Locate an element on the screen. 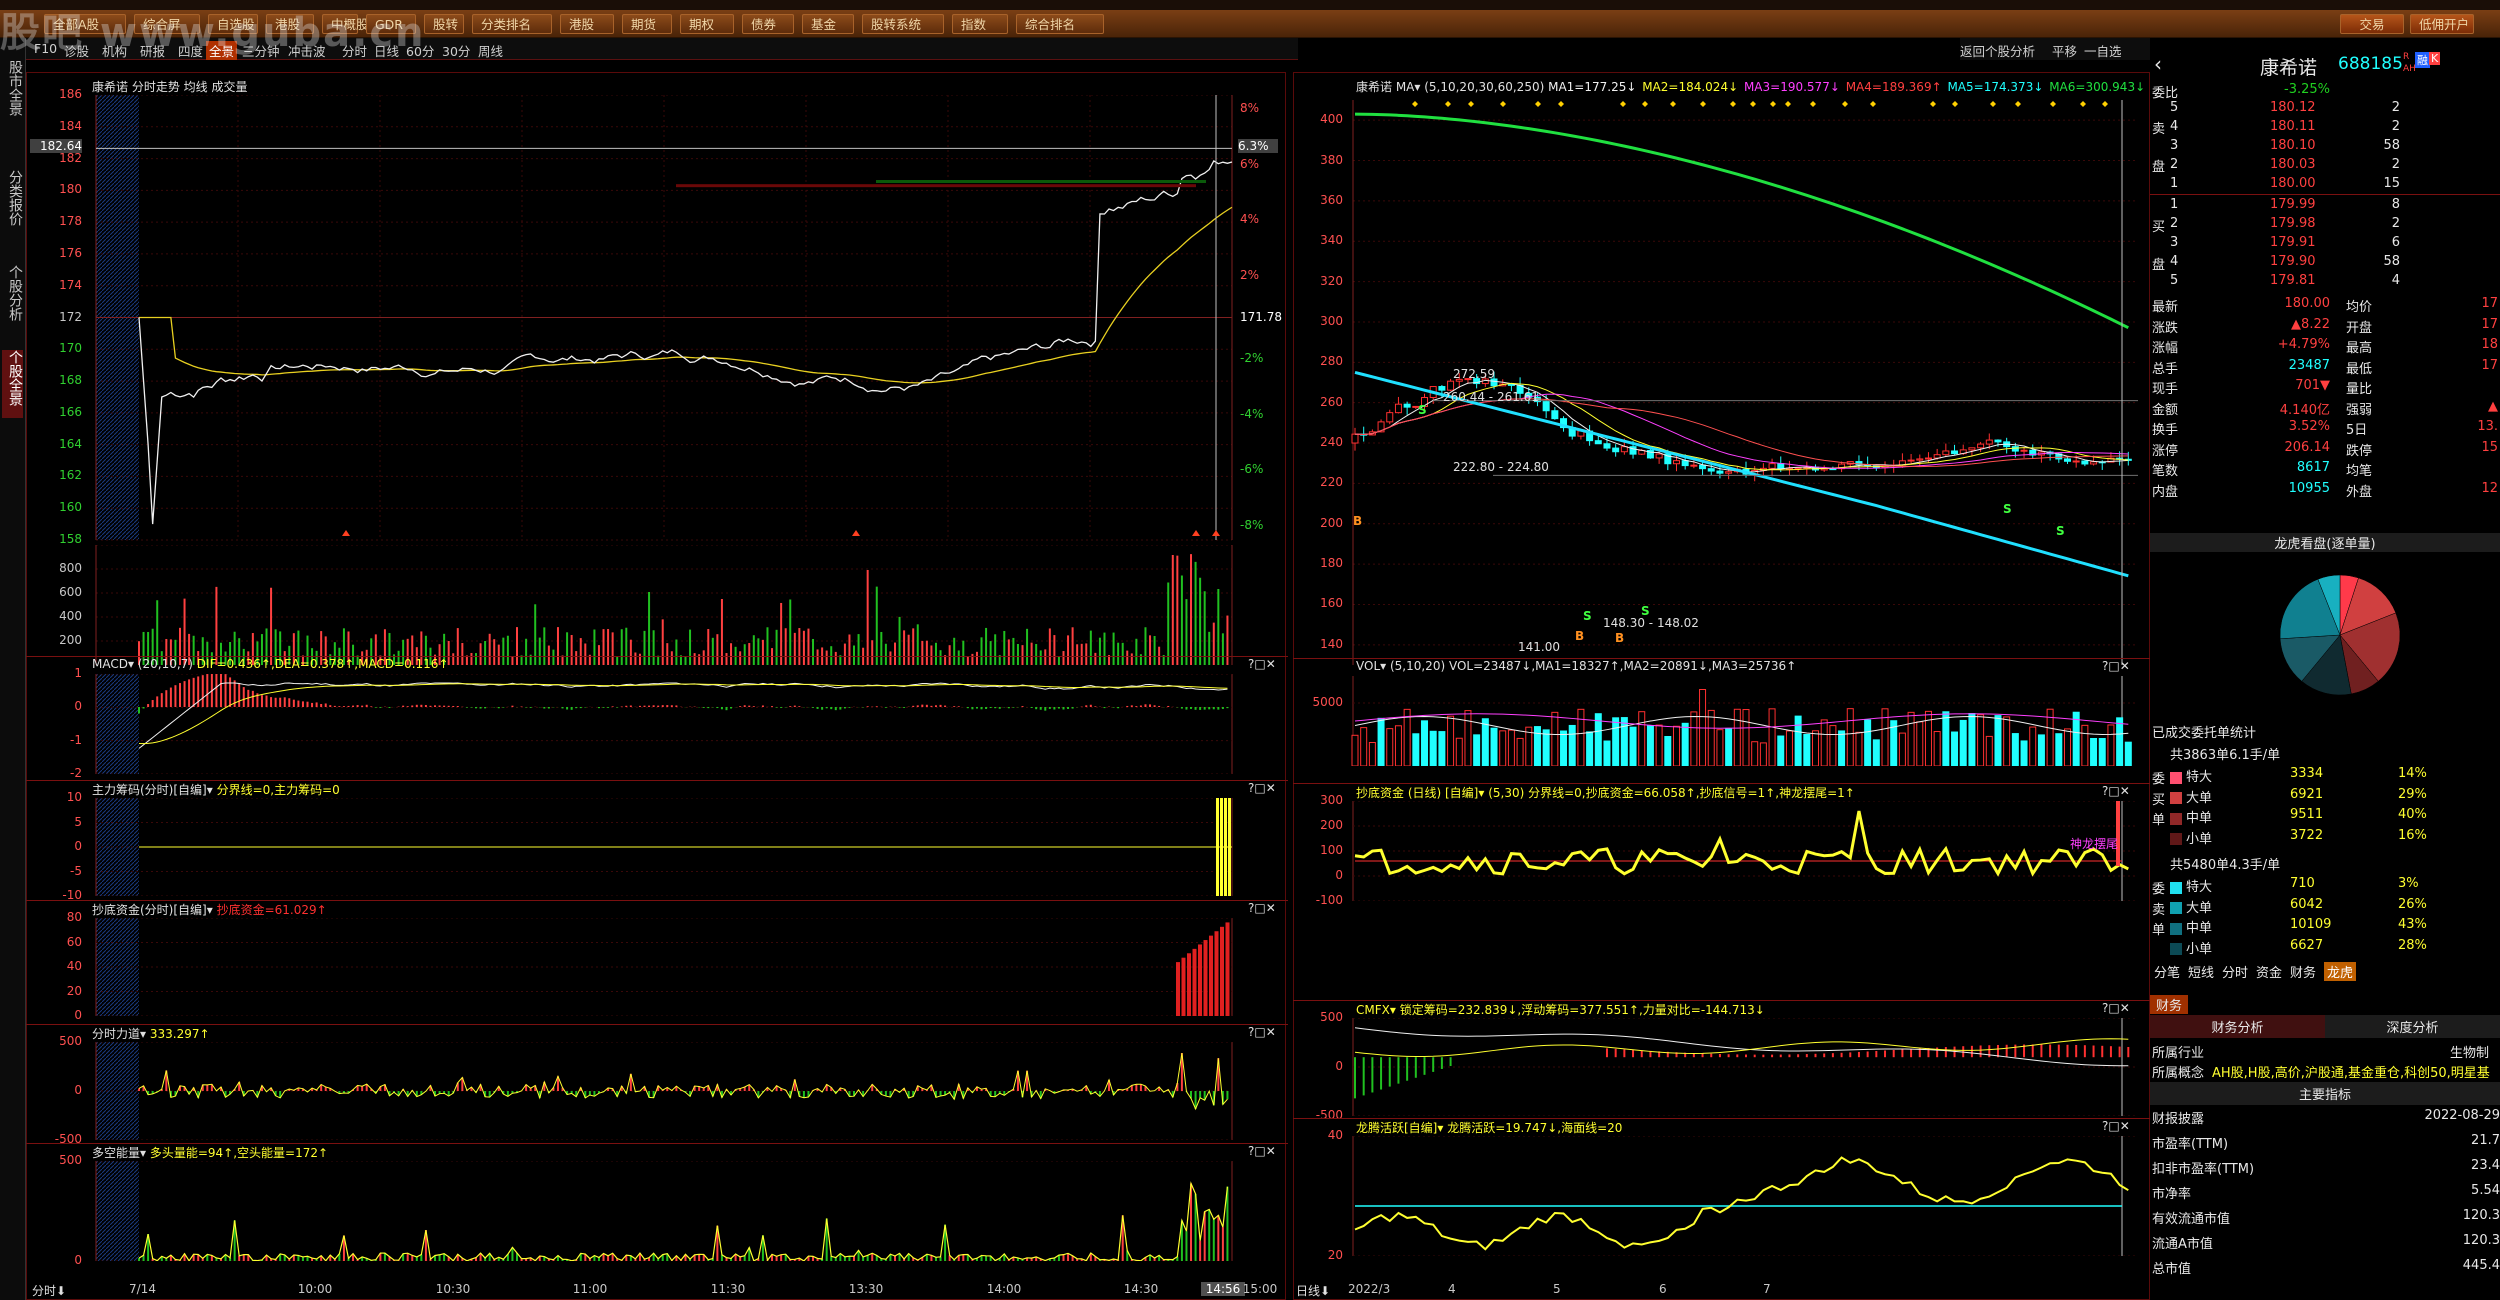 This screenshot has height=1300, width=2500. menu-item-15: 综合排名 is located at coordinates (1060, 24).